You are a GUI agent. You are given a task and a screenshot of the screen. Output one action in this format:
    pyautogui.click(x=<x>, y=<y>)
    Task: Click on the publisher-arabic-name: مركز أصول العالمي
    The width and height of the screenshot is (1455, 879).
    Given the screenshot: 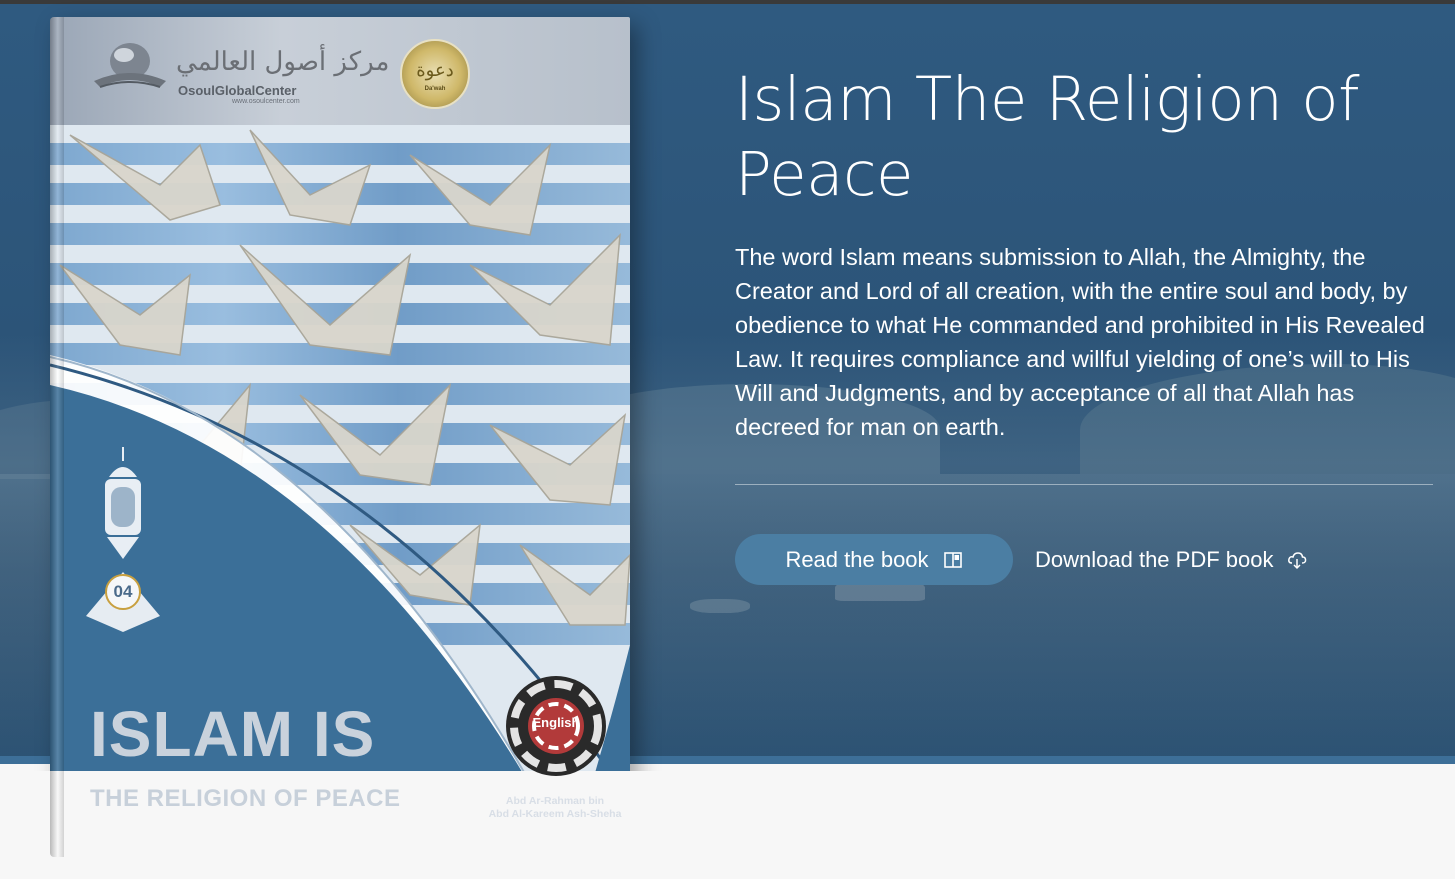 What is the action you would take?
    pyautogui.click(x=283, y=62)
    